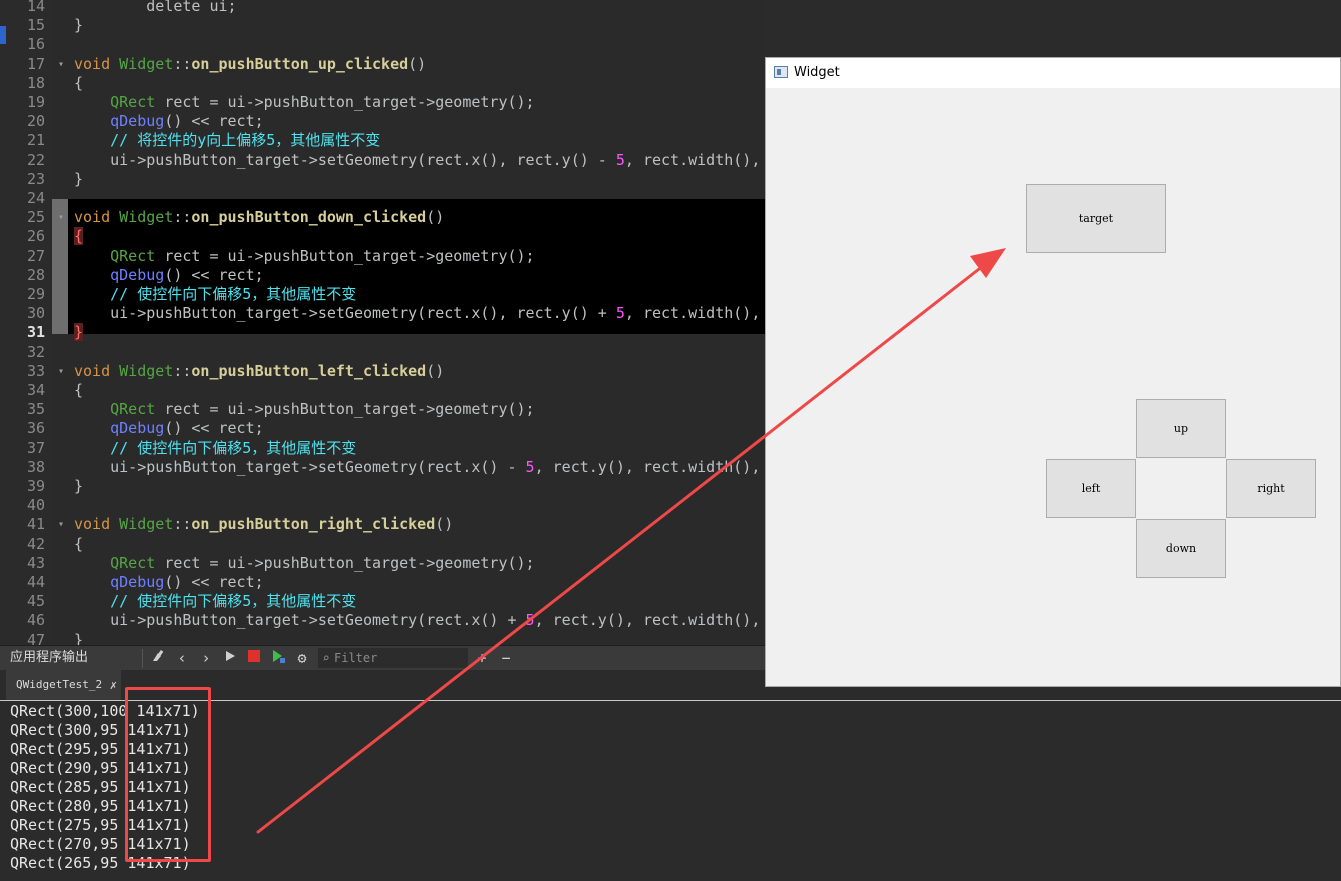  What do you see at coordinates (278, 658) in the screenshot?
I see `debug-run-icon` at bounding box center [278, 658].